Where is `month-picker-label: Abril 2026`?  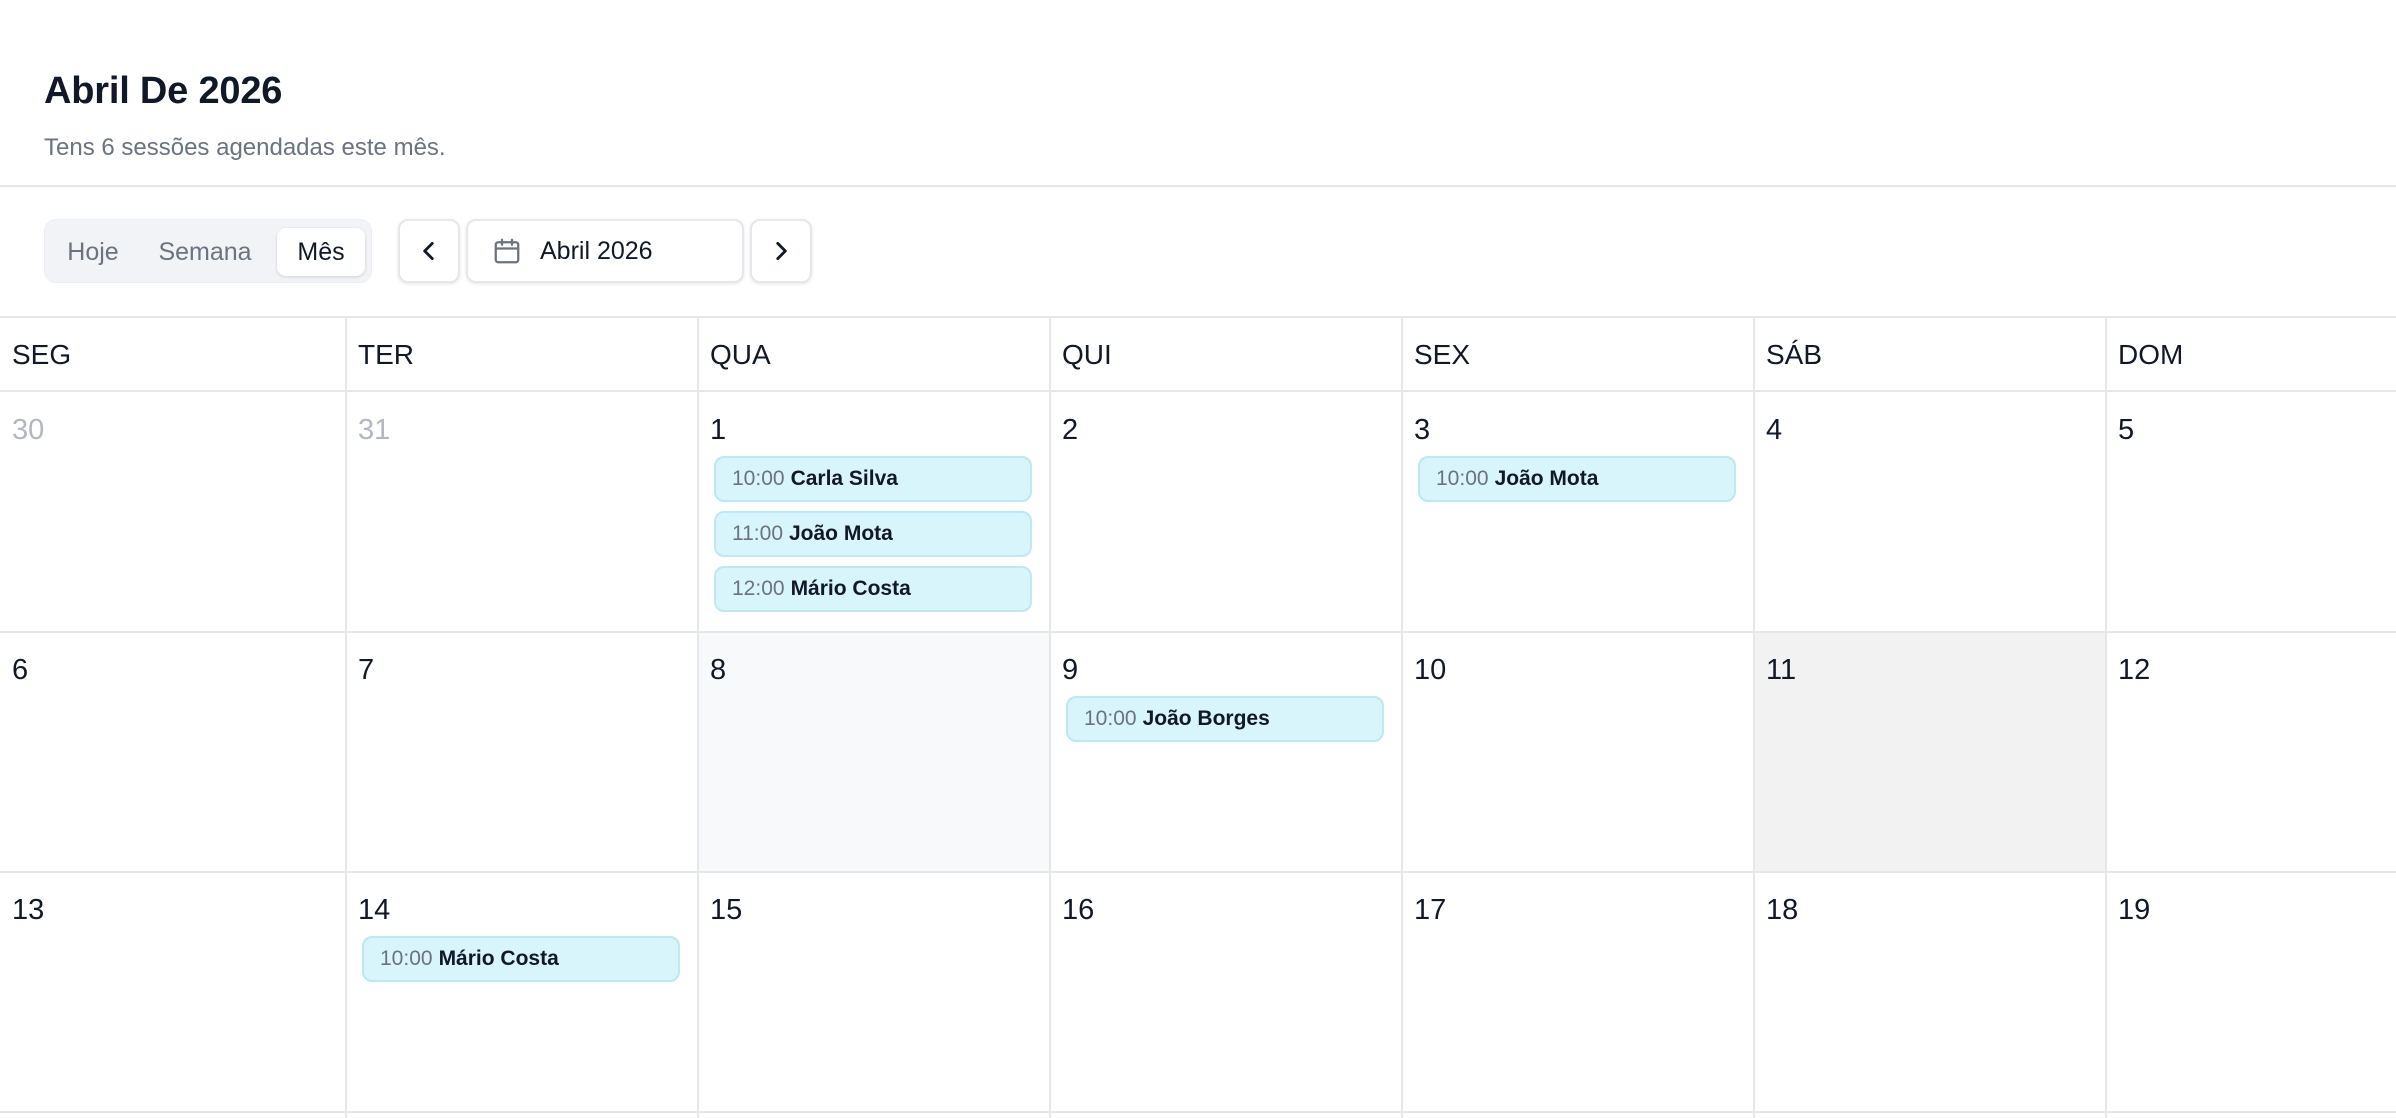
month-picker-label: Abril 2026 is located at coordinates (596, 251).